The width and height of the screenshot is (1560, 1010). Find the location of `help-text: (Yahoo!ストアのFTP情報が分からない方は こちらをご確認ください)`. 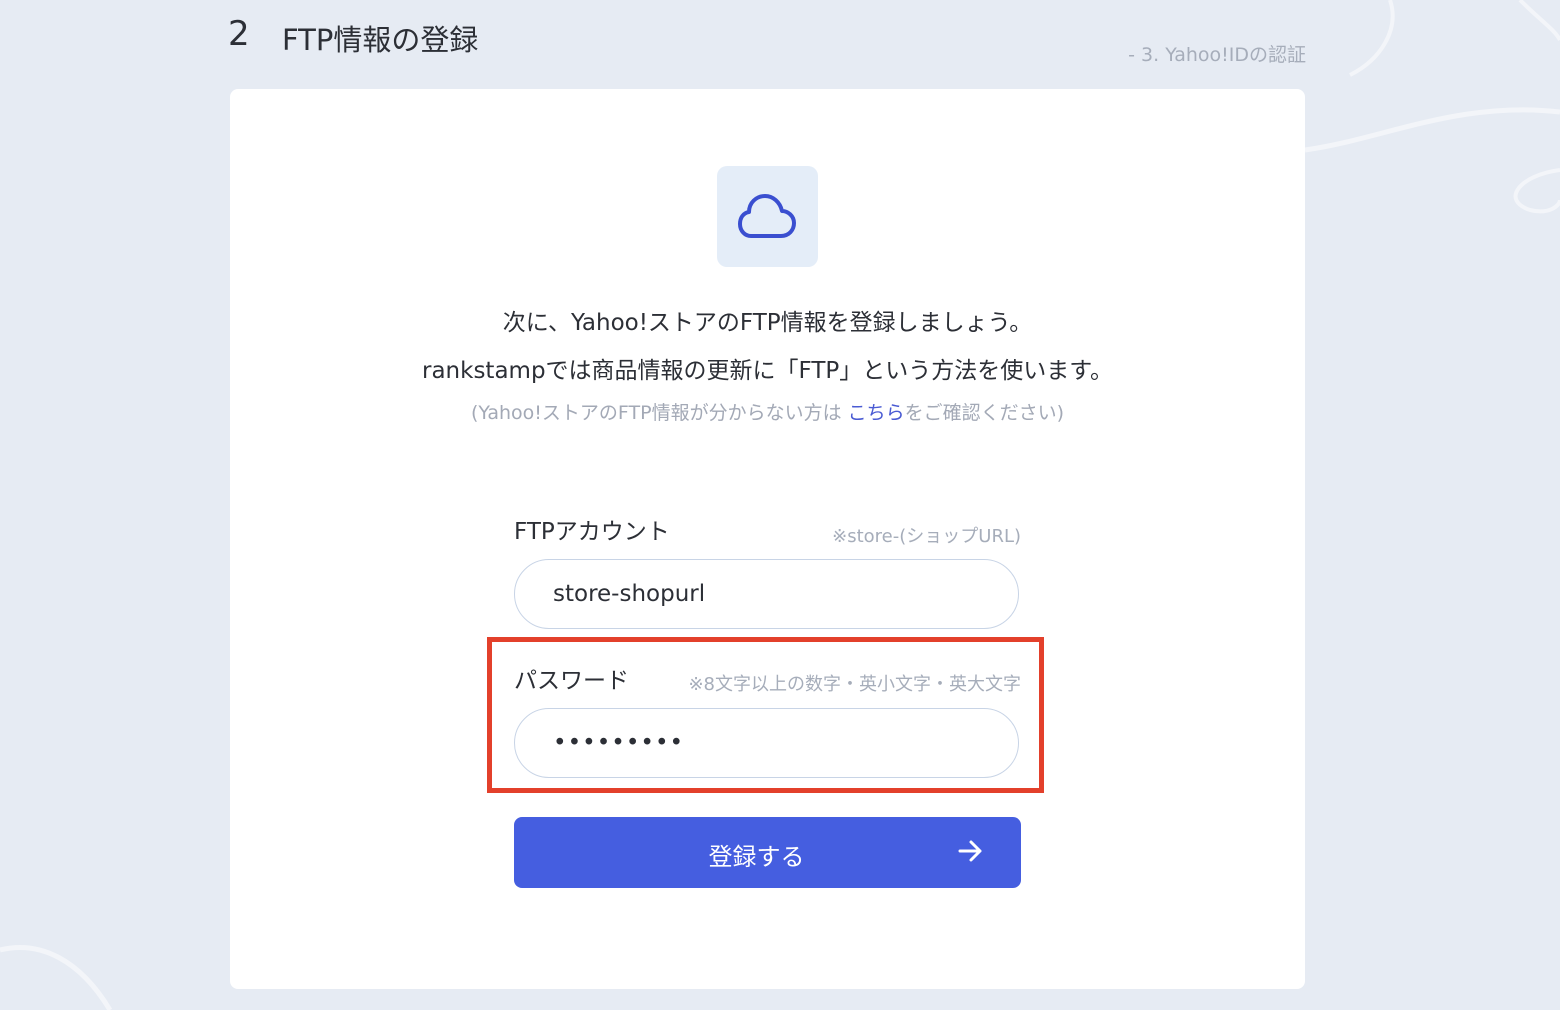

help-text: (Yahoo!ストアのFTP情報が分からない方は こちらをご確認ください) is located at coordinates (767, 411).